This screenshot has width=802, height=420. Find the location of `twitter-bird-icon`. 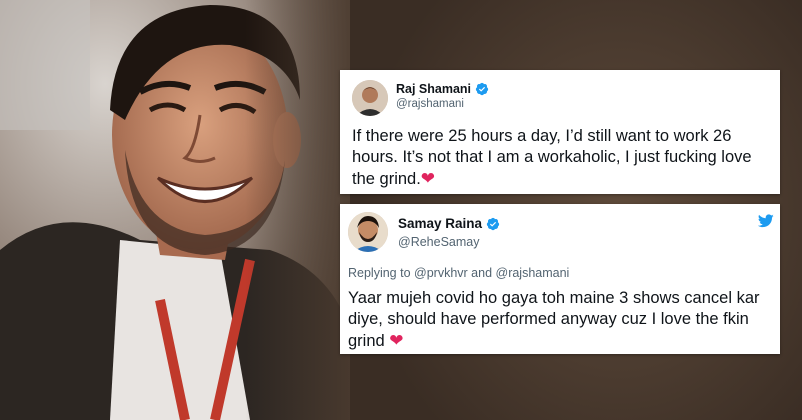

twitter-bird-icon is located at coordinates (766, 221).